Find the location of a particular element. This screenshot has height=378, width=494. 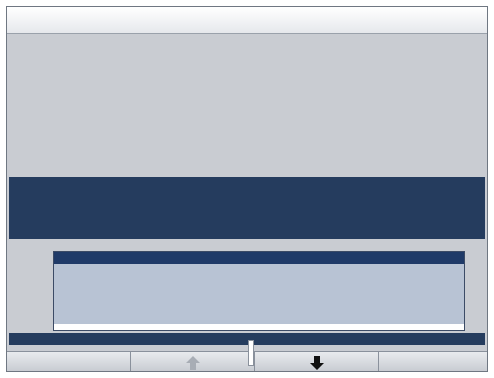

arrow-down-icon is located at coordinates (317, 363).